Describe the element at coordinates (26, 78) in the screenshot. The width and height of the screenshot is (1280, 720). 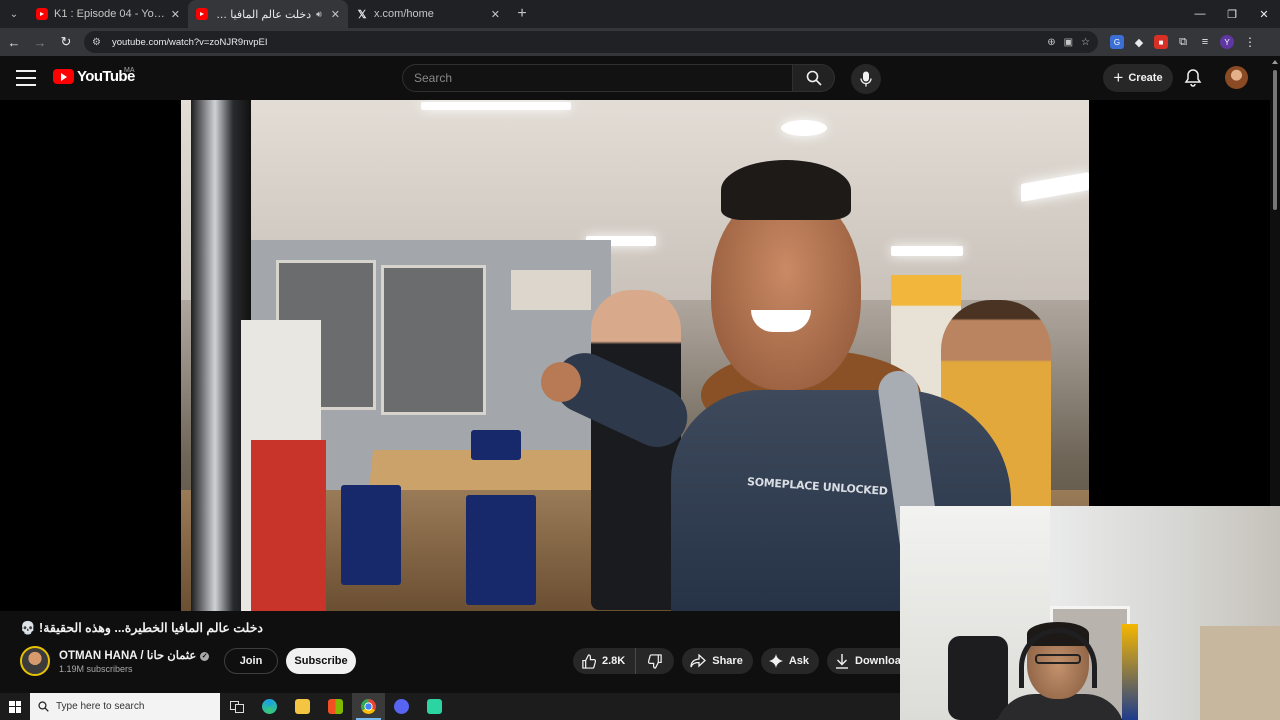
I see `hamburger-menu-icon` at that location.